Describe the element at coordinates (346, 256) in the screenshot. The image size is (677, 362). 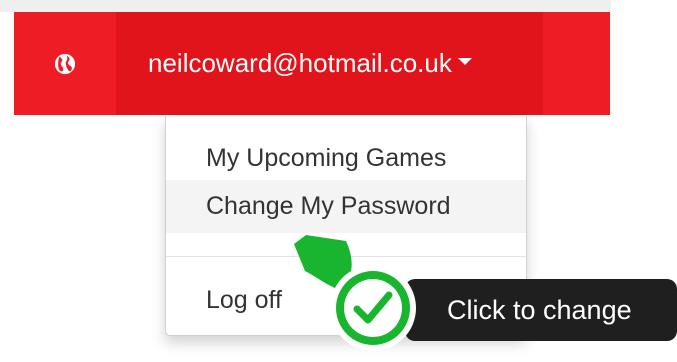
I see `menu-divider` at that location.